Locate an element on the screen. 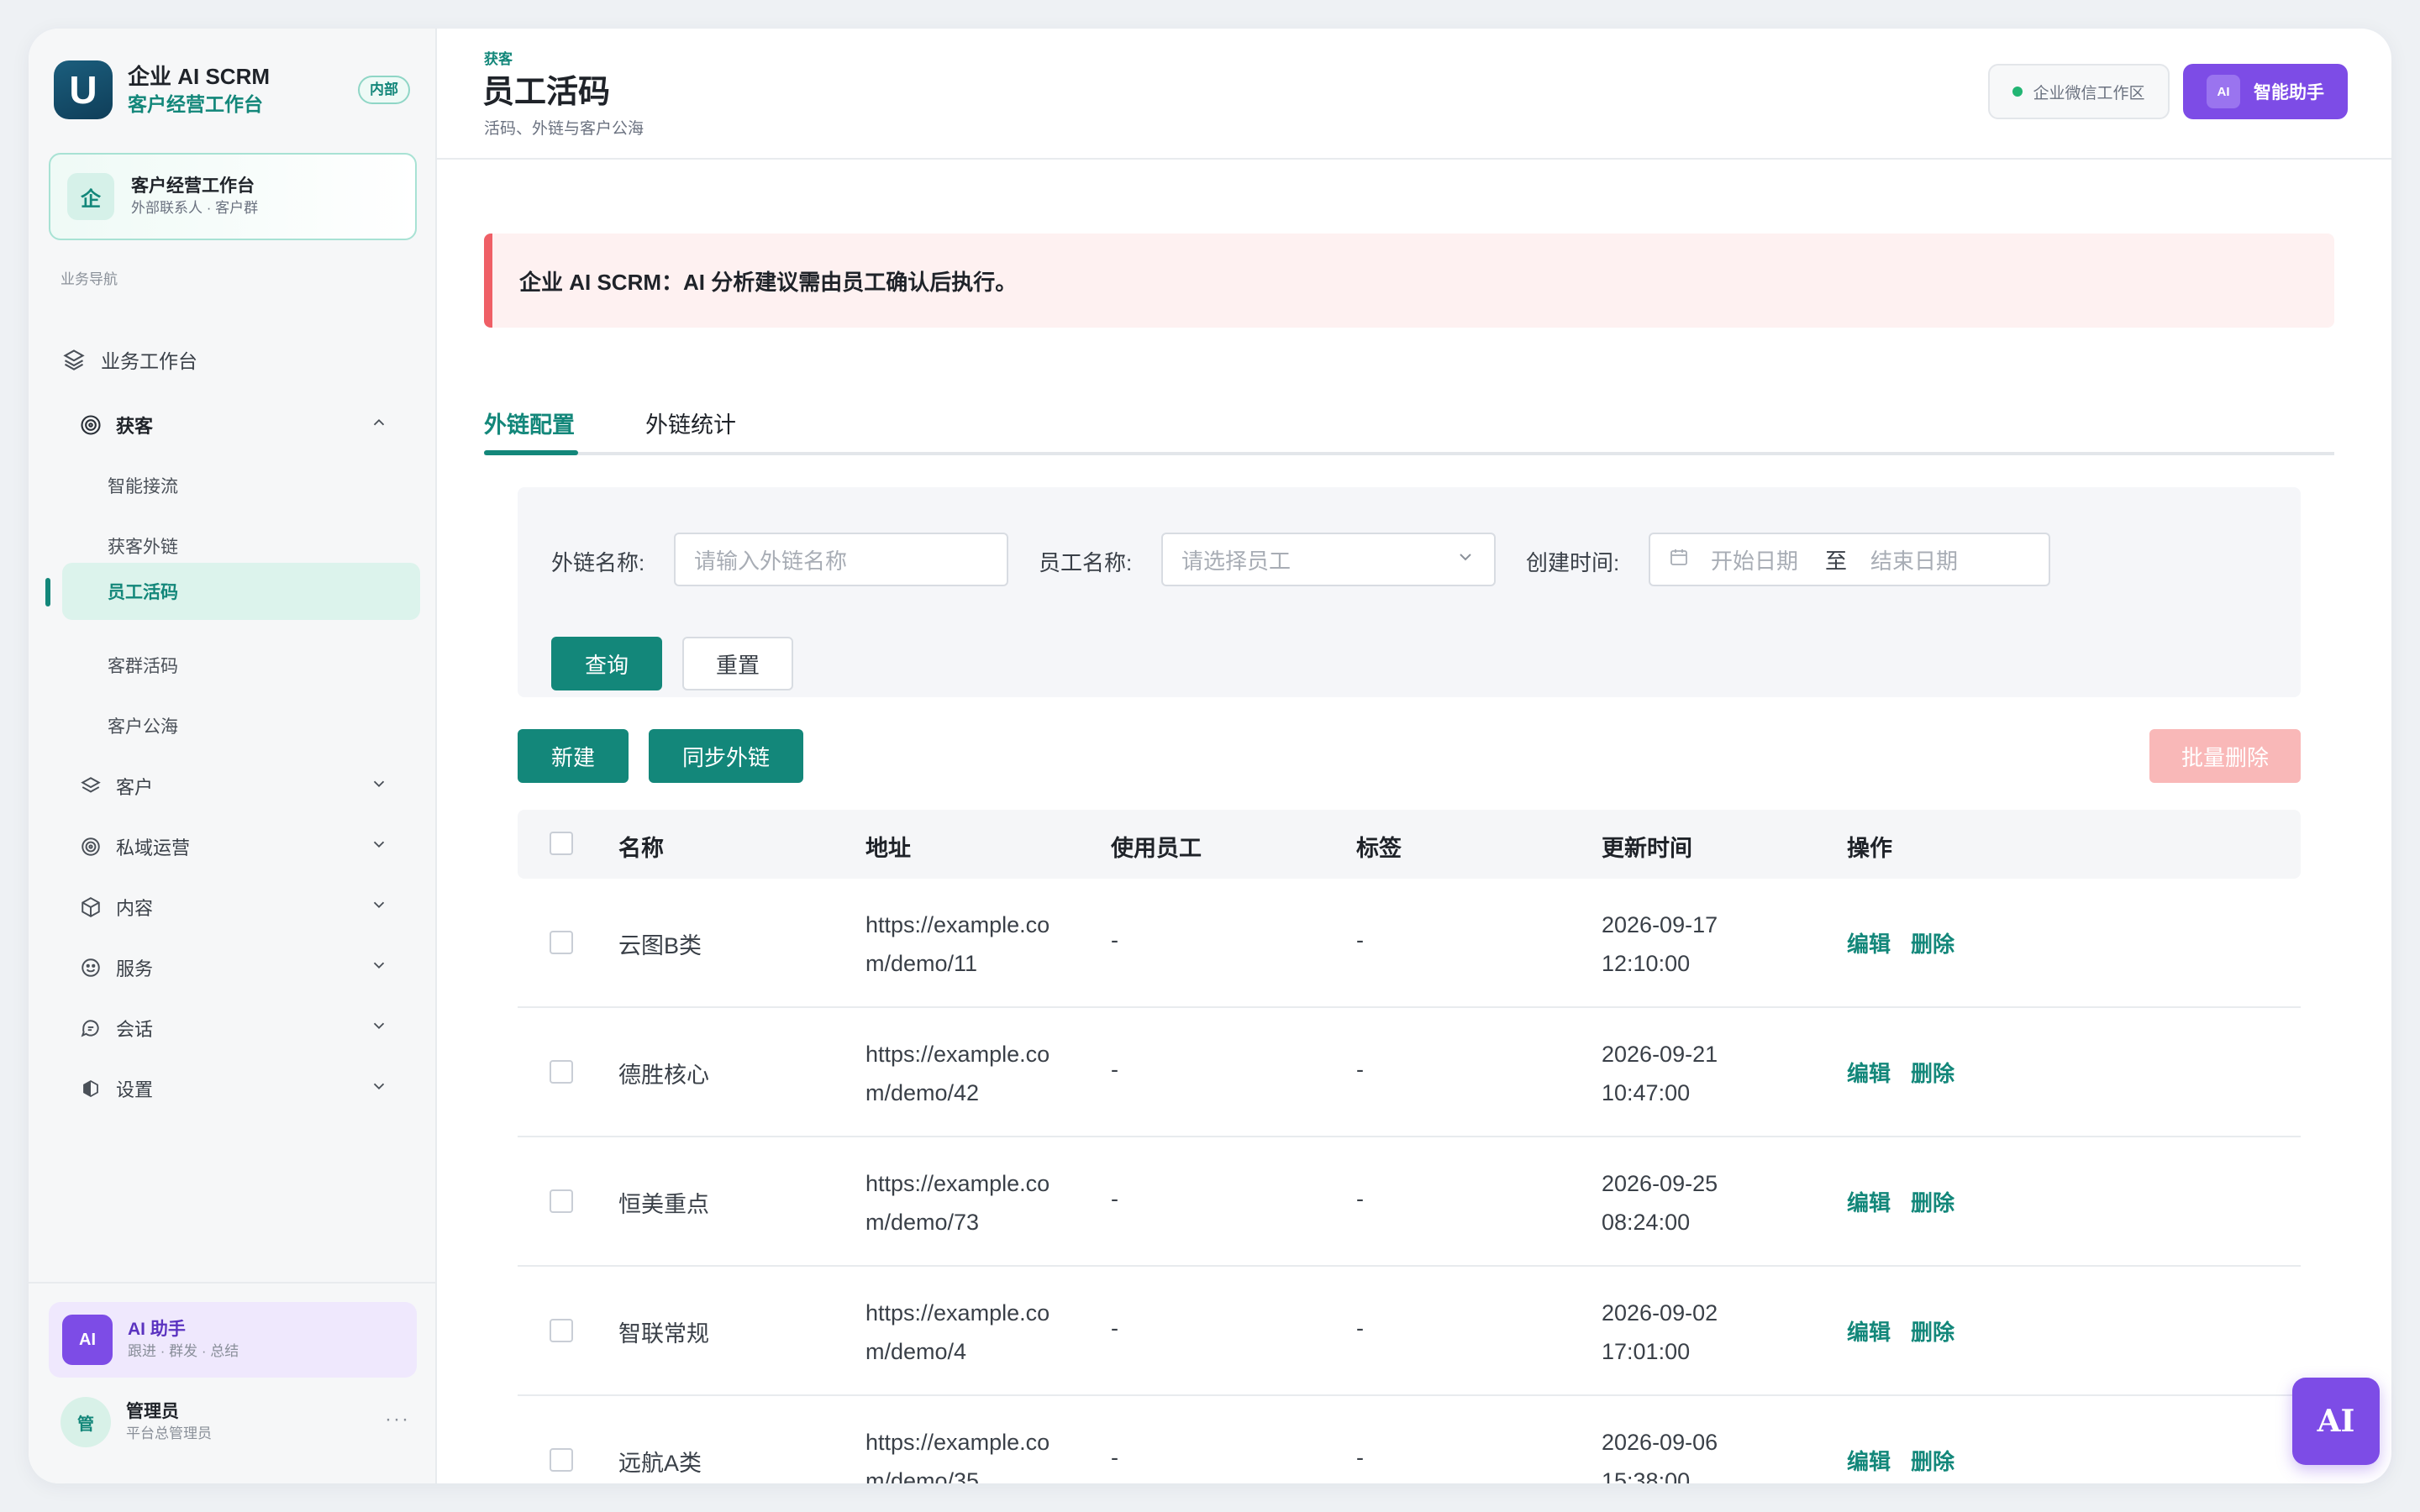 The width and height of the screenshot is (2420, 1512). status-dot-icon is located at coordinates (2017, 92).